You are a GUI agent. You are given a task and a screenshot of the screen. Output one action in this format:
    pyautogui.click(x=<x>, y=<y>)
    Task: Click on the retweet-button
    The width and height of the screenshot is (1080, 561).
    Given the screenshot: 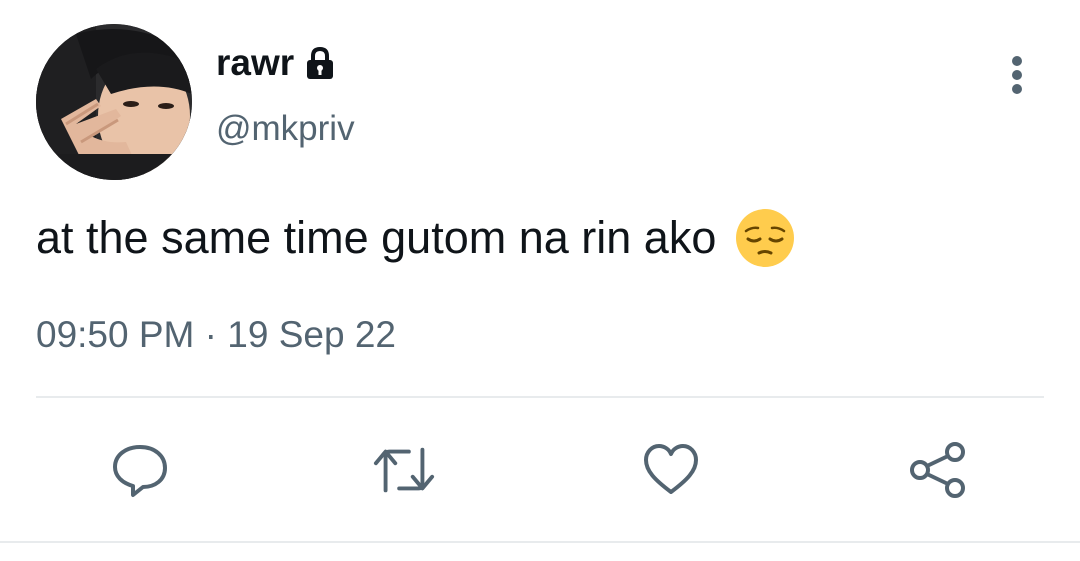 What is the action you would take?
    pyautogui.click(x=404, y=470)
    